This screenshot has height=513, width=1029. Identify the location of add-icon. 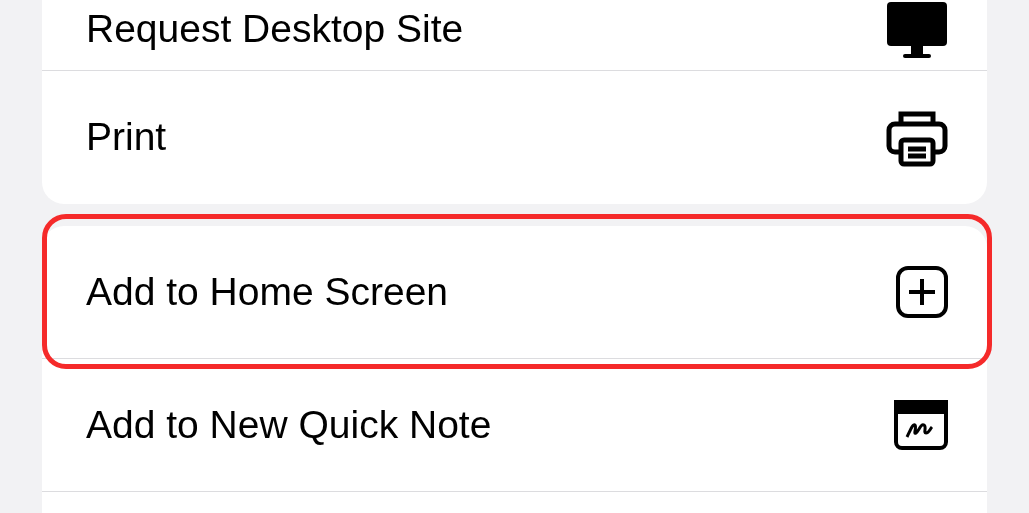
(922, 292).